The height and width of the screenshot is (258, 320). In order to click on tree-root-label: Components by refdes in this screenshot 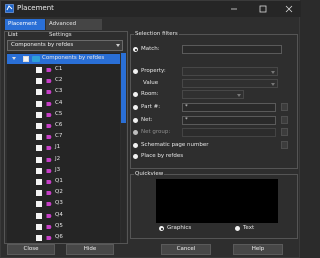, I will do `click(73, 58)`.